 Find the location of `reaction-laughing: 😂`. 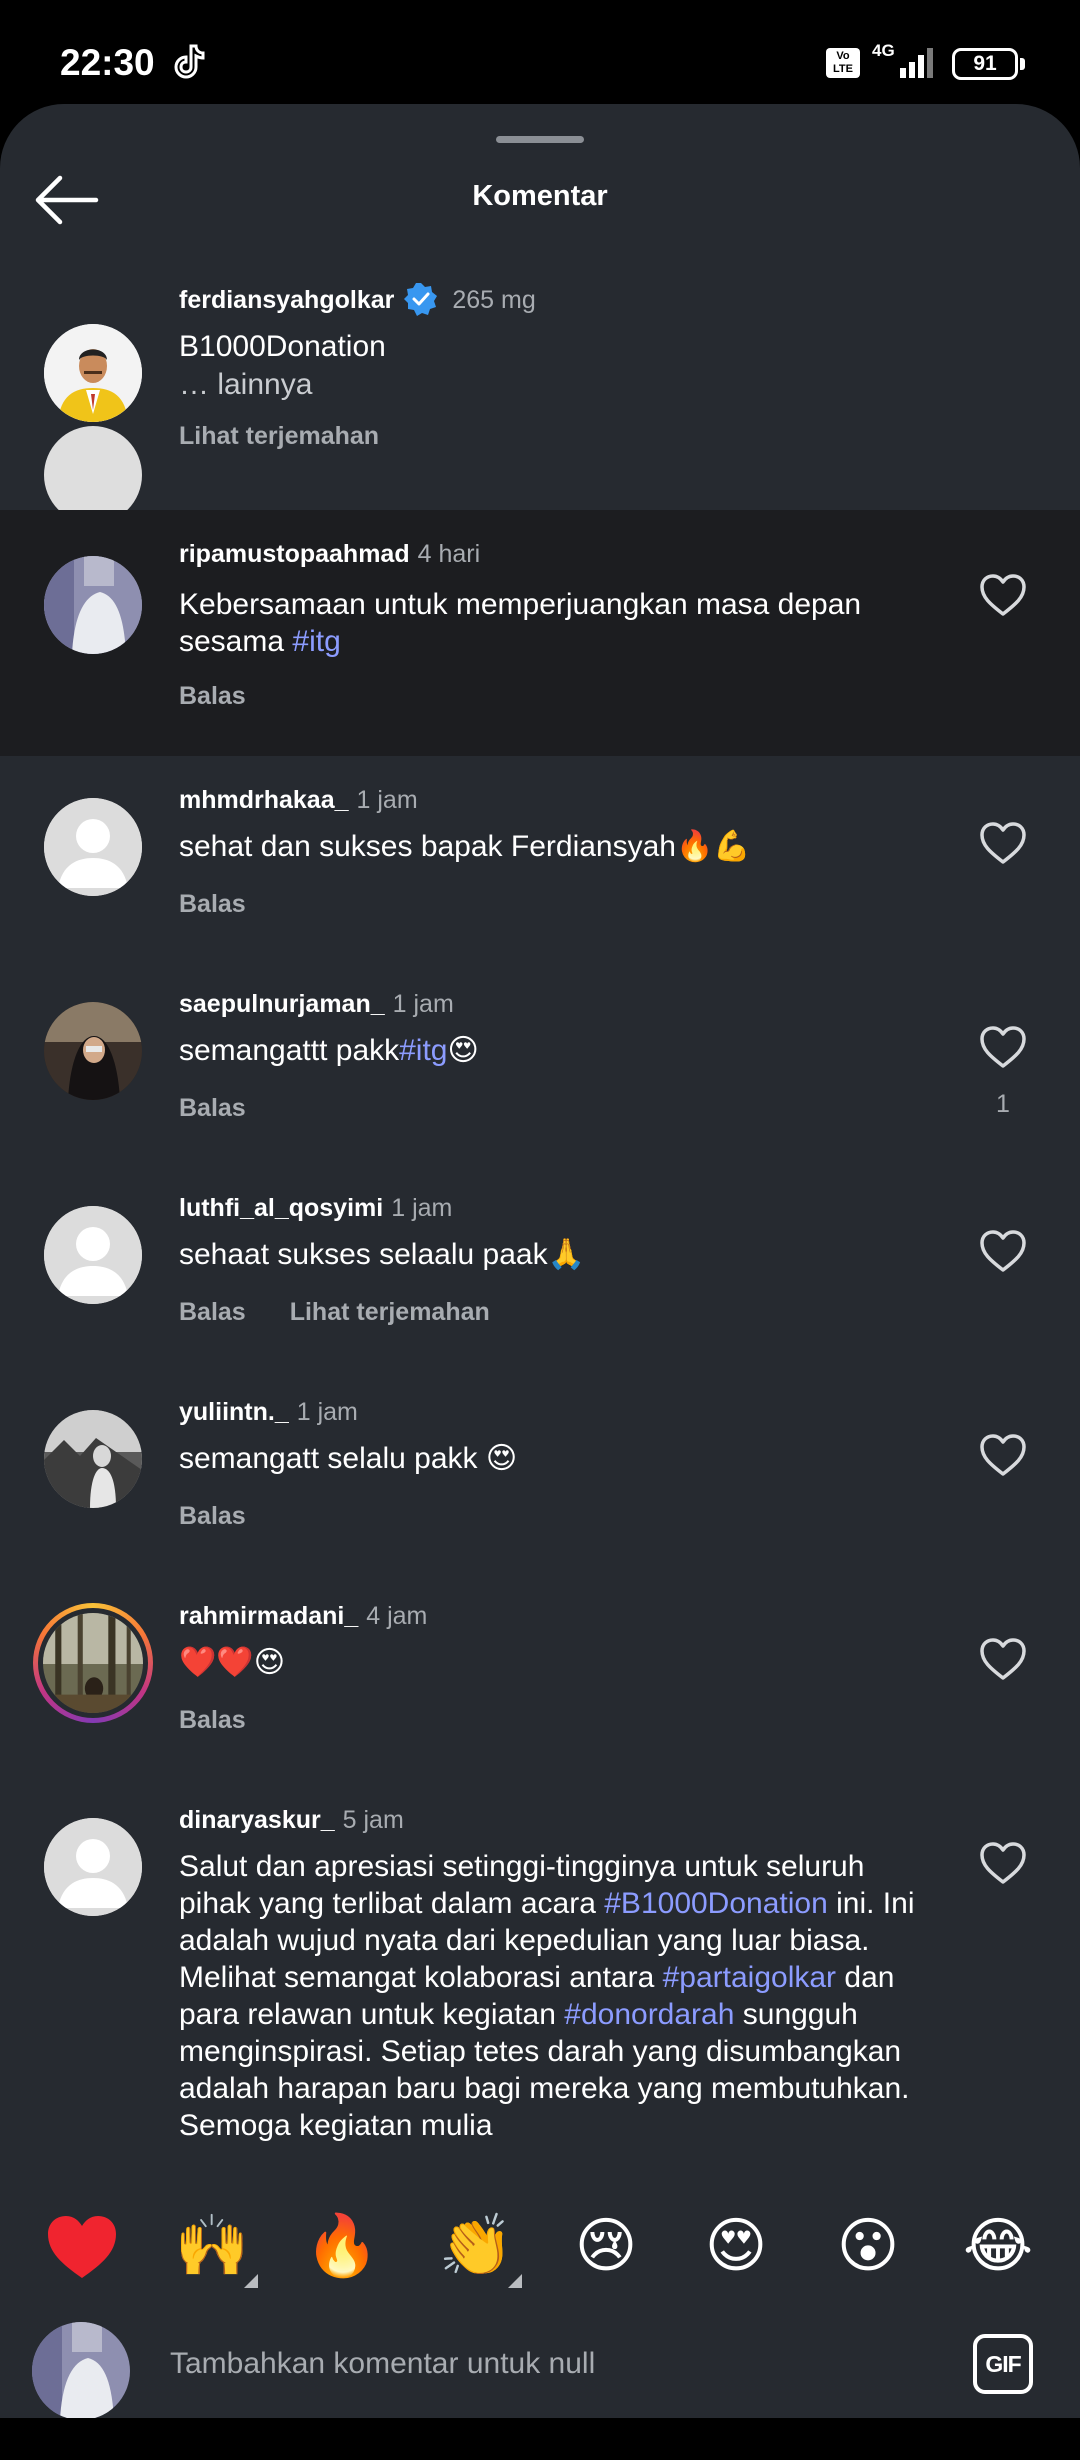

reaction-laughing: 😂 is located at coordinates (998, 2246).